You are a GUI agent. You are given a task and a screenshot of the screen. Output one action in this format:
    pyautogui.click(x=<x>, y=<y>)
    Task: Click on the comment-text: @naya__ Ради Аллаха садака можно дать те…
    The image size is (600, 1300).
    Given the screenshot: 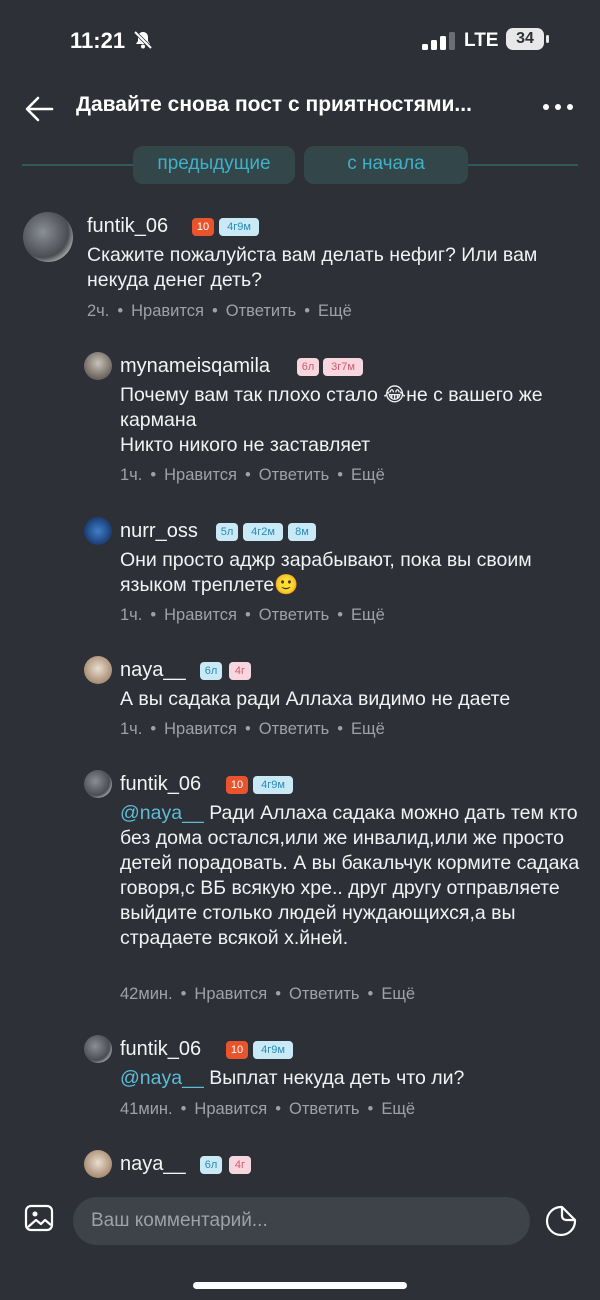 What is the action you would take?
    pyautogui.click(x=351, y=876)
    